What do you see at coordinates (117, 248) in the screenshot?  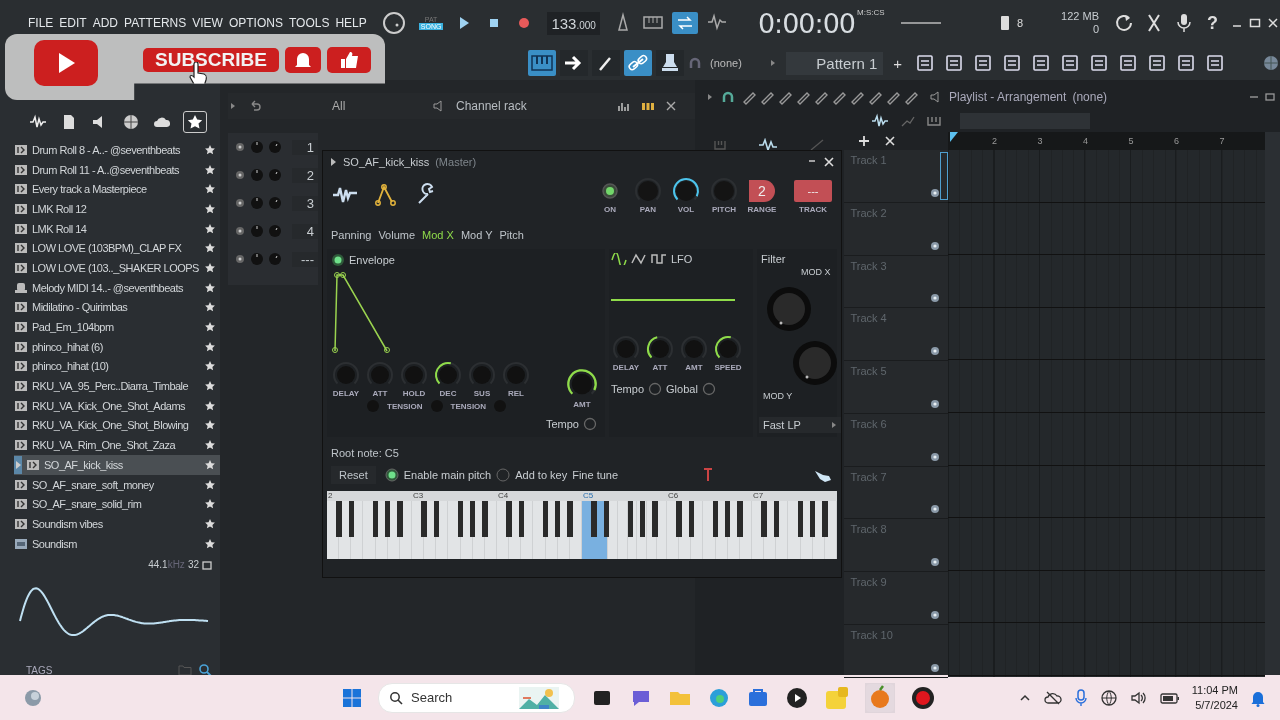 I see `browser-item: LOW LOVE (103BPM)_CLAP FX` at bounding box center [117, 248].